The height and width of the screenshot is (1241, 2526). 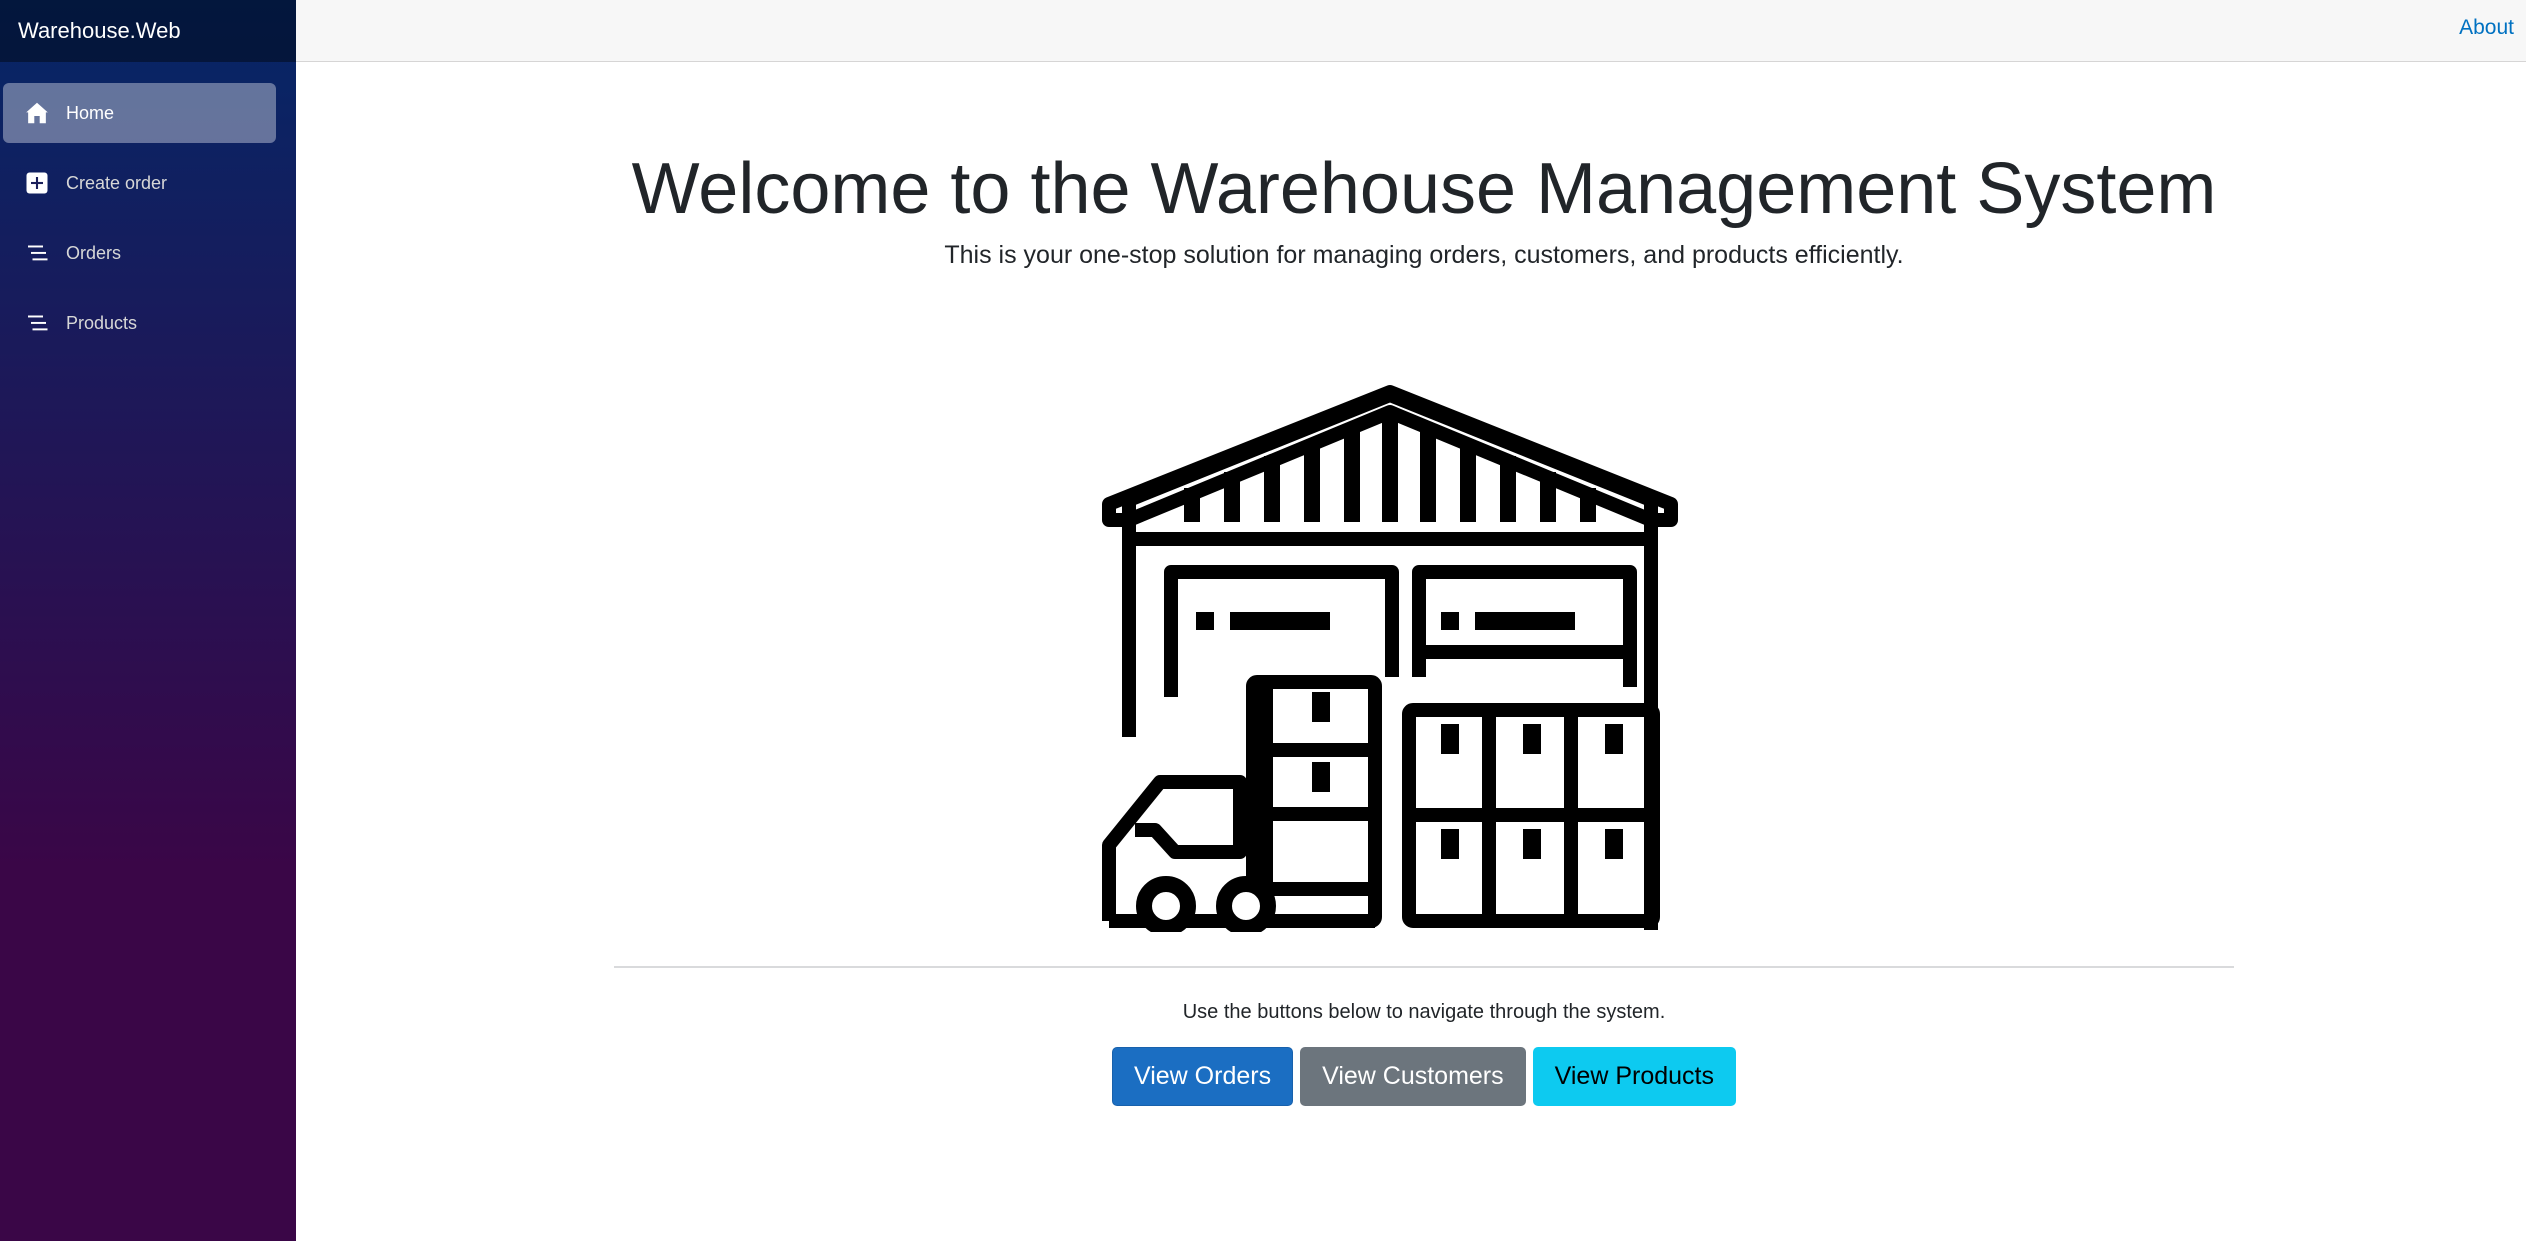 What do you see at coordinates (1413, 1076) in the screenshot?
I see `view-customers-button: View Customers` at bounding box center [1413, 1076].